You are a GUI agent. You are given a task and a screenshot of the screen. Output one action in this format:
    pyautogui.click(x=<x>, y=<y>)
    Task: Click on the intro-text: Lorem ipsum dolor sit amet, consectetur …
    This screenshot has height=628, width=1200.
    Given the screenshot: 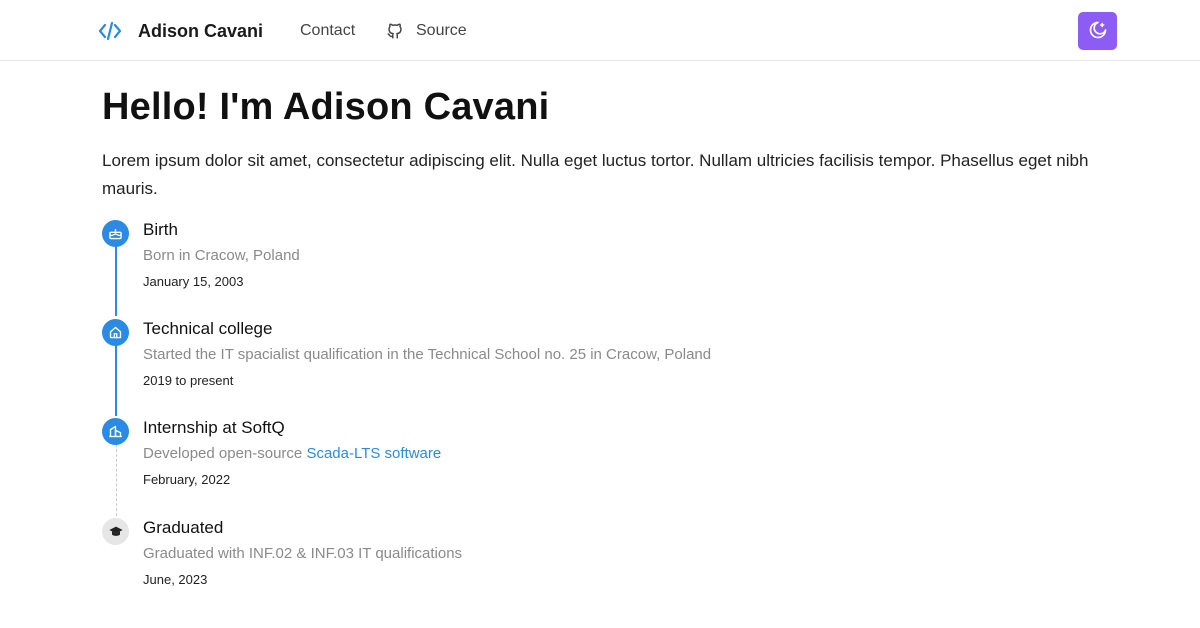 What is the action you would take?
    pyautogui.click(x=595, y=174)
    